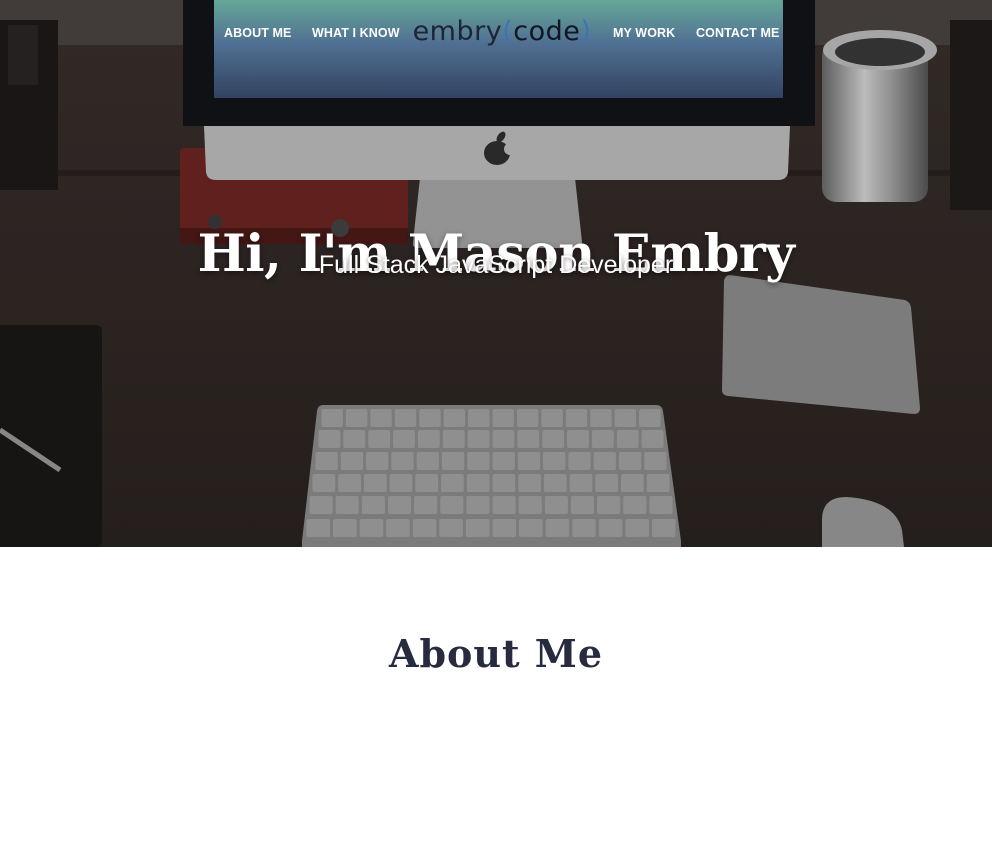 The image size is (992, 860). I want to click on logo-prefix: embry, so click(457, 31).